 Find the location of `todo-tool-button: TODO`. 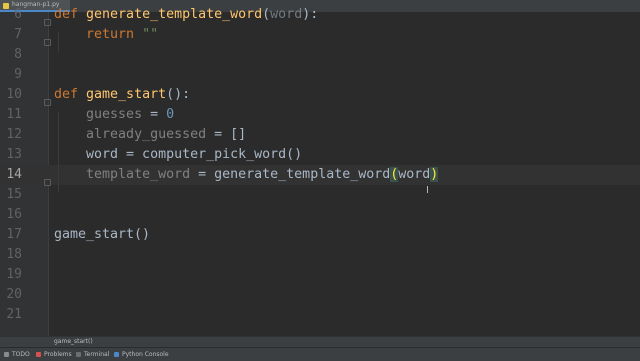

todo-tool-button: TODO is located at coordinates (17, 354).